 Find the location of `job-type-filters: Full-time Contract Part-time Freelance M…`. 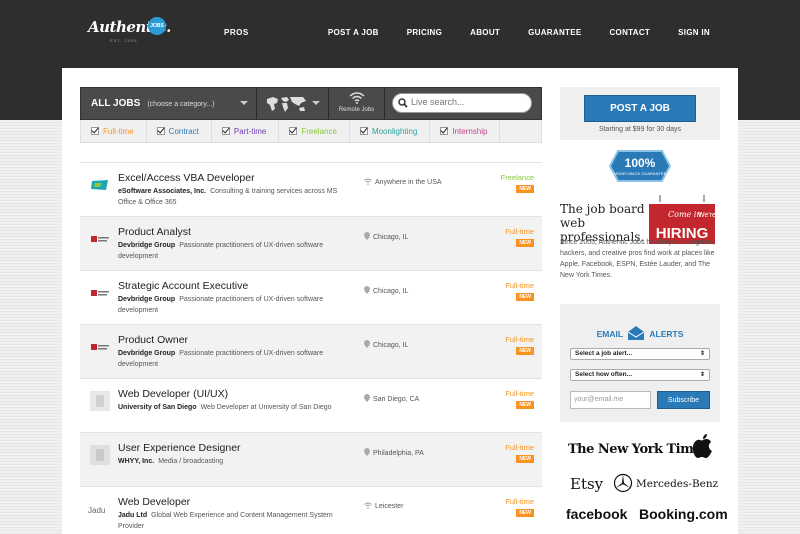

job-type-filters: Full-time Contract Part-time Freelance M… is located at coordinates (311, 131).